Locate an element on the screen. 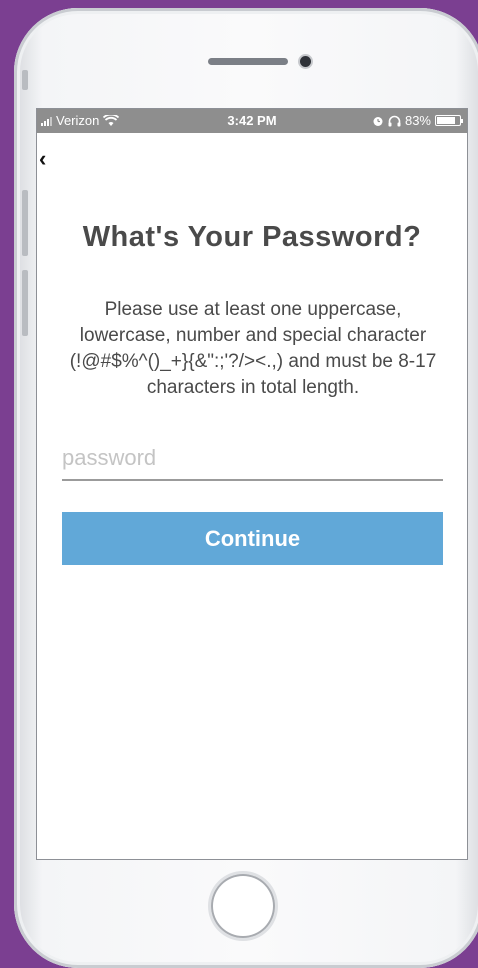  headphones-icon is located at coordinates (394, 121).